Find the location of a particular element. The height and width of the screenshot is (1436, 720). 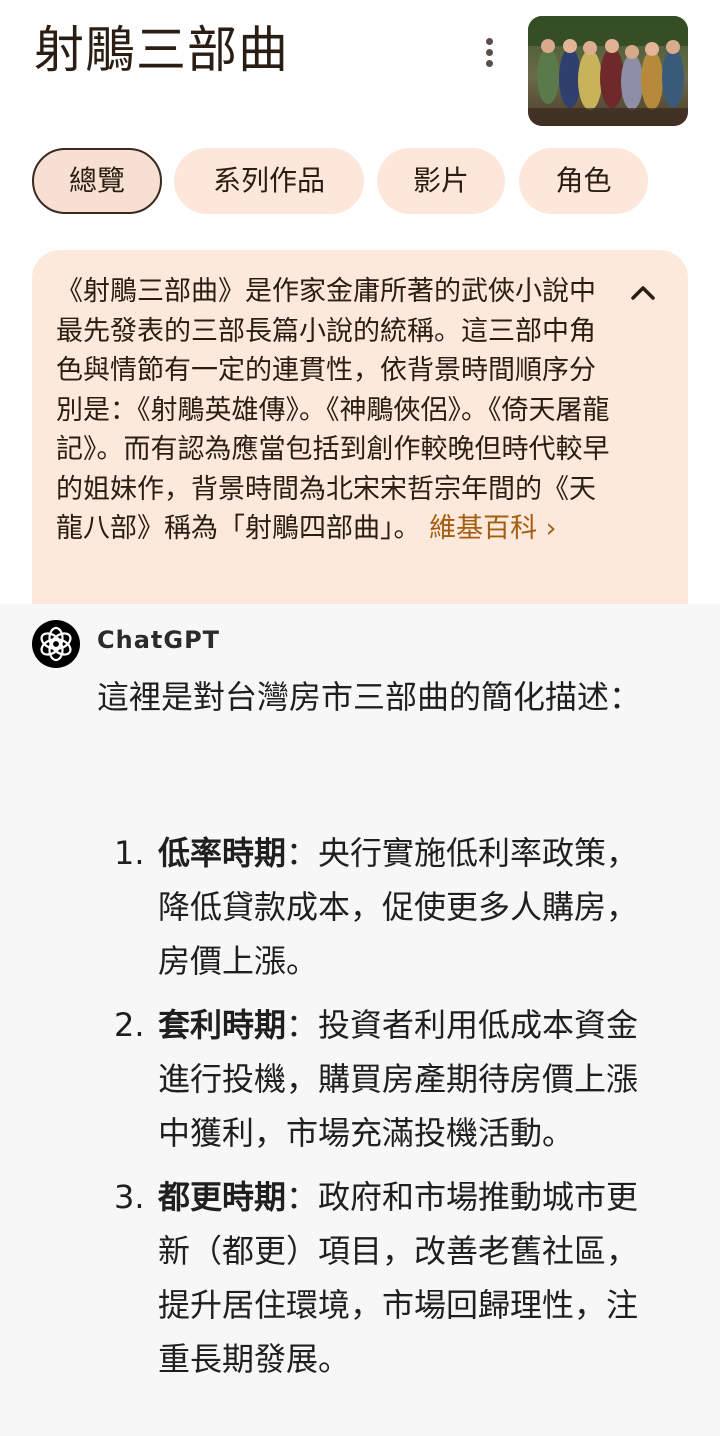

list-term: 套利時期 is located at coordinates (222, 1025).